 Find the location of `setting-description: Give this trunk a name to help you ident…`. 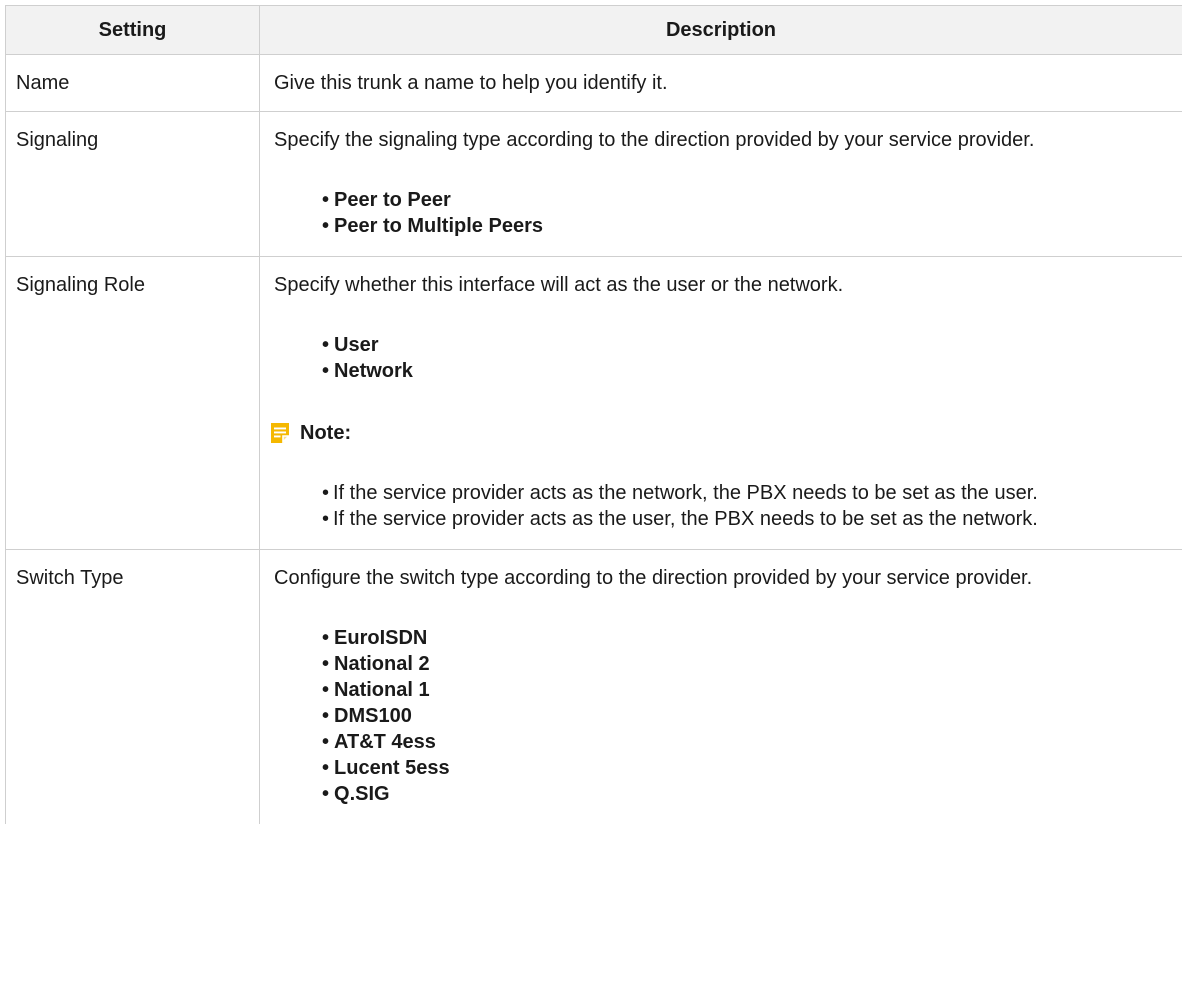

setting-description: Give this trunk a name to help you ident… is located at coordinates (720, 83).